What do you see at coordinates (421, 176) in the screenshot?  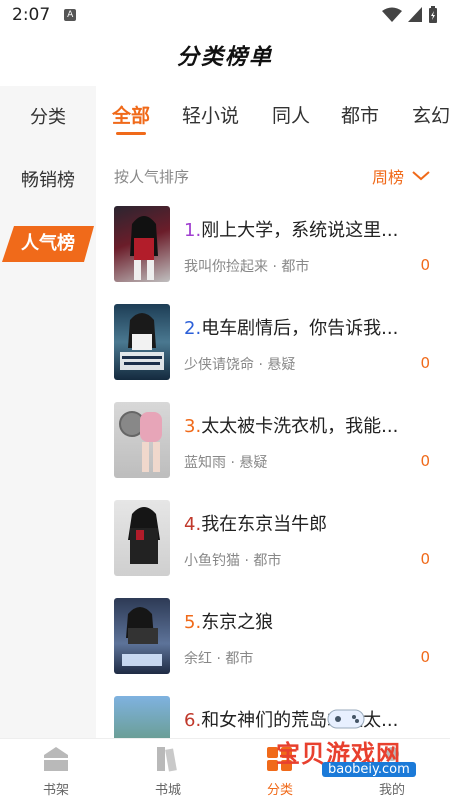 I see `chevron-down-icon` at bounding box center [421, 176].